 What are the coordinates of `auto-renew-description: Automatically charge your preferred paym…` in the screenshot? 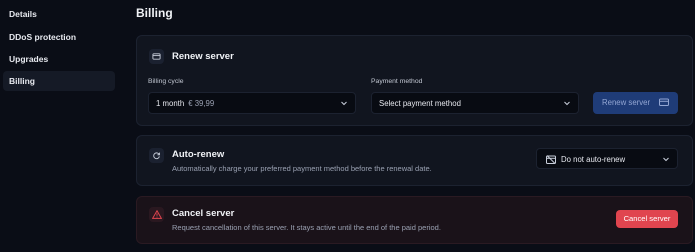 It's located at (302, 168).